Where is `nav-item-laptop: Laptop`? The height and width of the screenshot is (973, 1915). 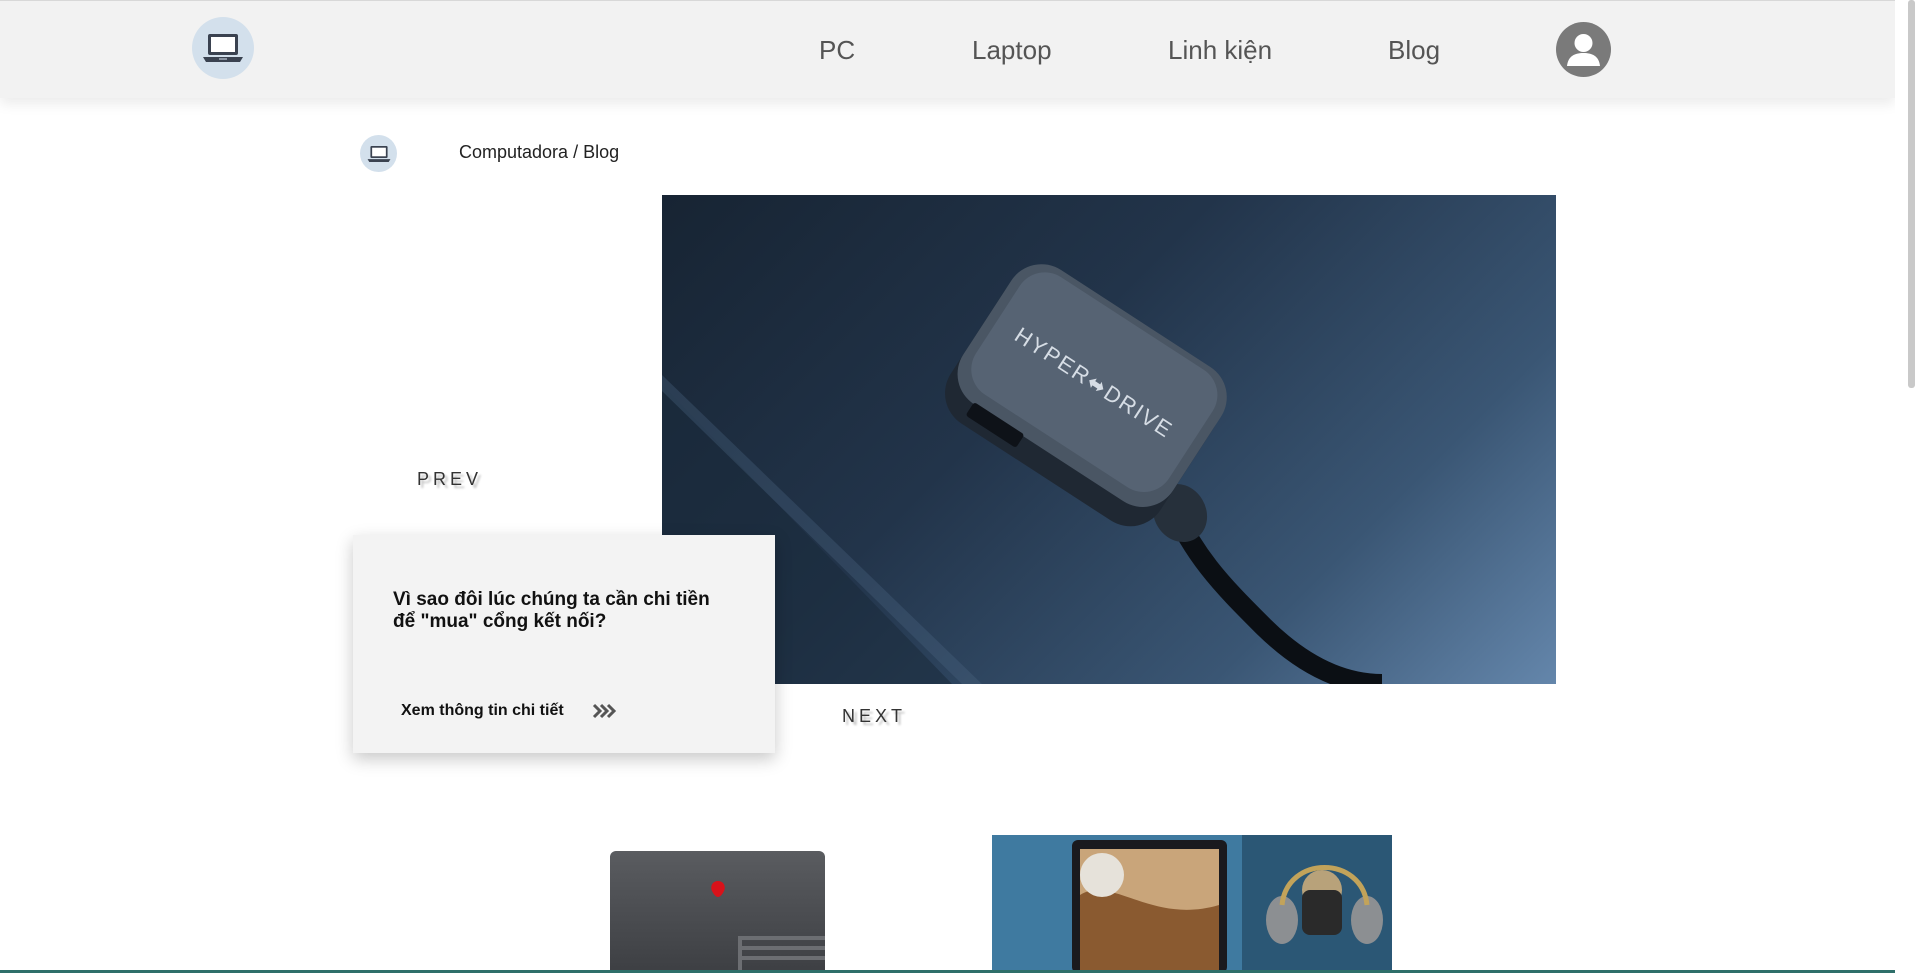
nav-item-laptop: Laptop is located at coordinates (1012, 50).